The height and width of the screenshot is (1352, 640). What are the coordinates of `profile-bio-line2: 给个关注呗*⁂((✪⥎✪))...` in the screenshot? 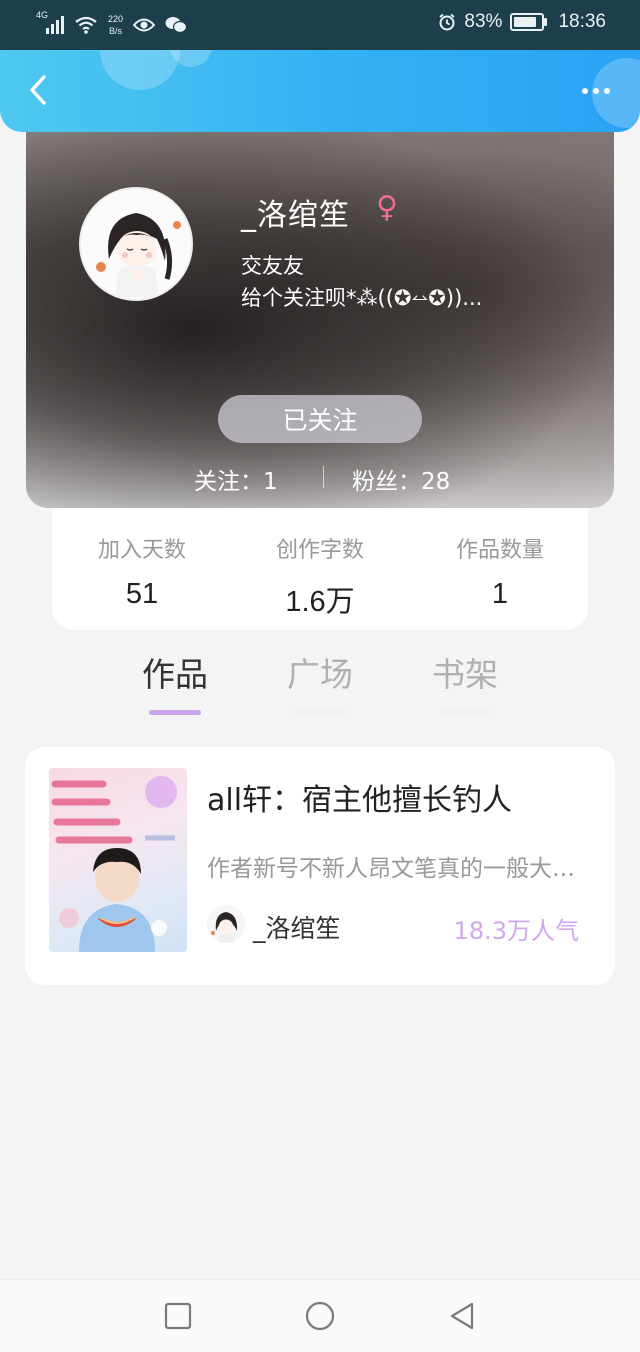 It's located at (362, 298).